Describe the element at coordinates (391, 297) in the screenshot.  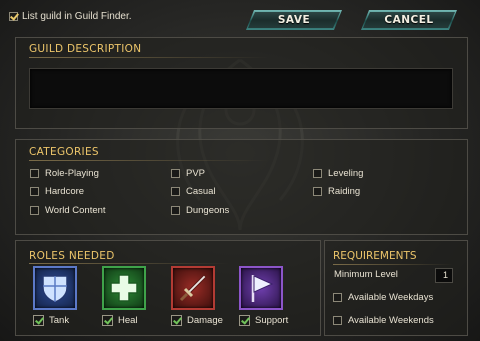
I see `weekdays-label: Available Weekdays` at that location.